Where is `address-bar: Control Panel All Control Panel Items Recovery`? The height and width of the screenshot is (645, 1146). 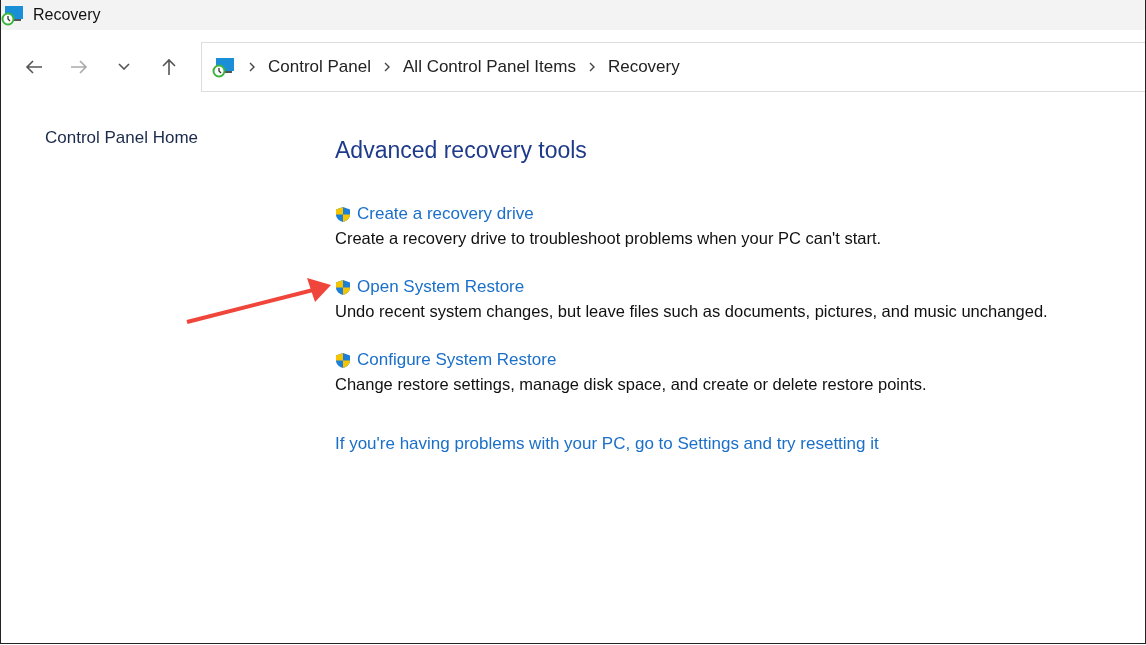 address-bar: Control Panel All Control Panel Items Recovery is located at coordinates (673, 66).